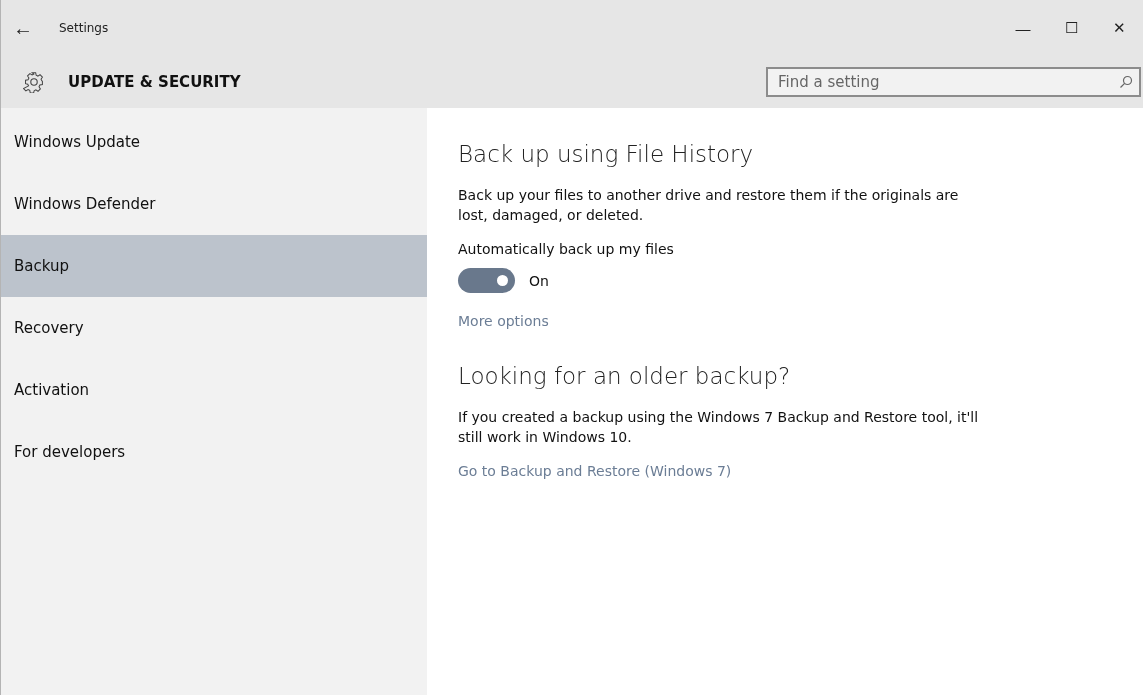 The image size is (1143, 695). I want to click on section-heading: Looking for an older backup?, so click(624, 376).